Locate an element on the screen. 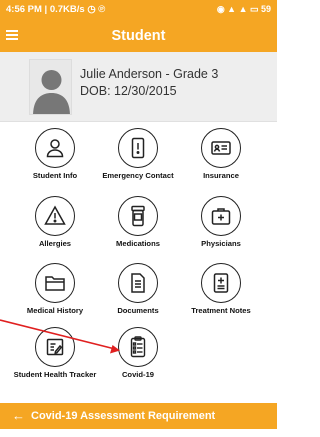 This screenshot has height=437, width=320. student-dob: DOB: 12/30/2015 is located at coordinates (128, 91).